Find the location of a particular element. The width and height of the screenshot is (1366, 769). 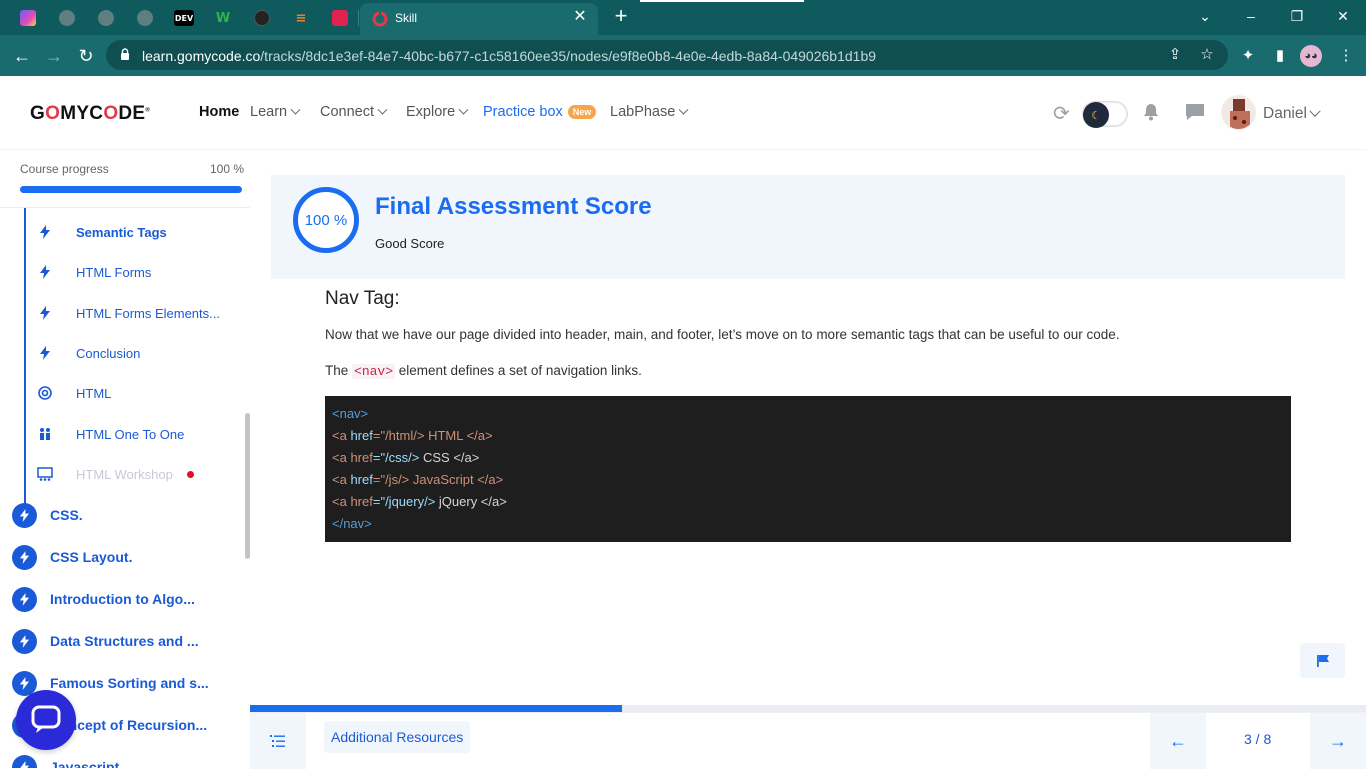

course-progress-fill is located at coordinates (131, 189).